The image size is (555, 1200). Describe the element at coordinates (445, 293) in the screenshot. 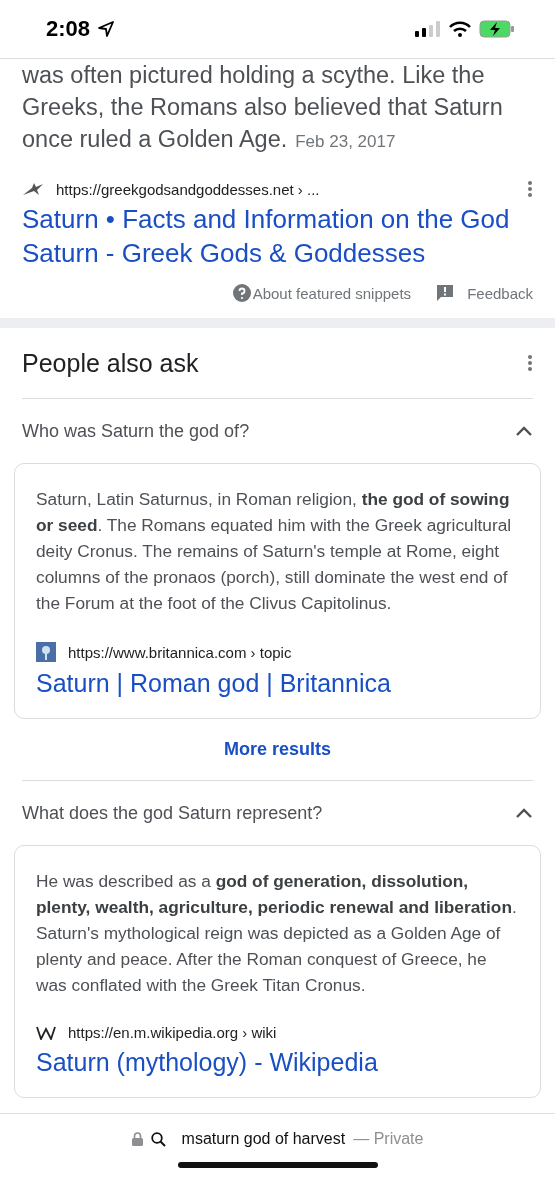

I see `feedback-icon` at that location.